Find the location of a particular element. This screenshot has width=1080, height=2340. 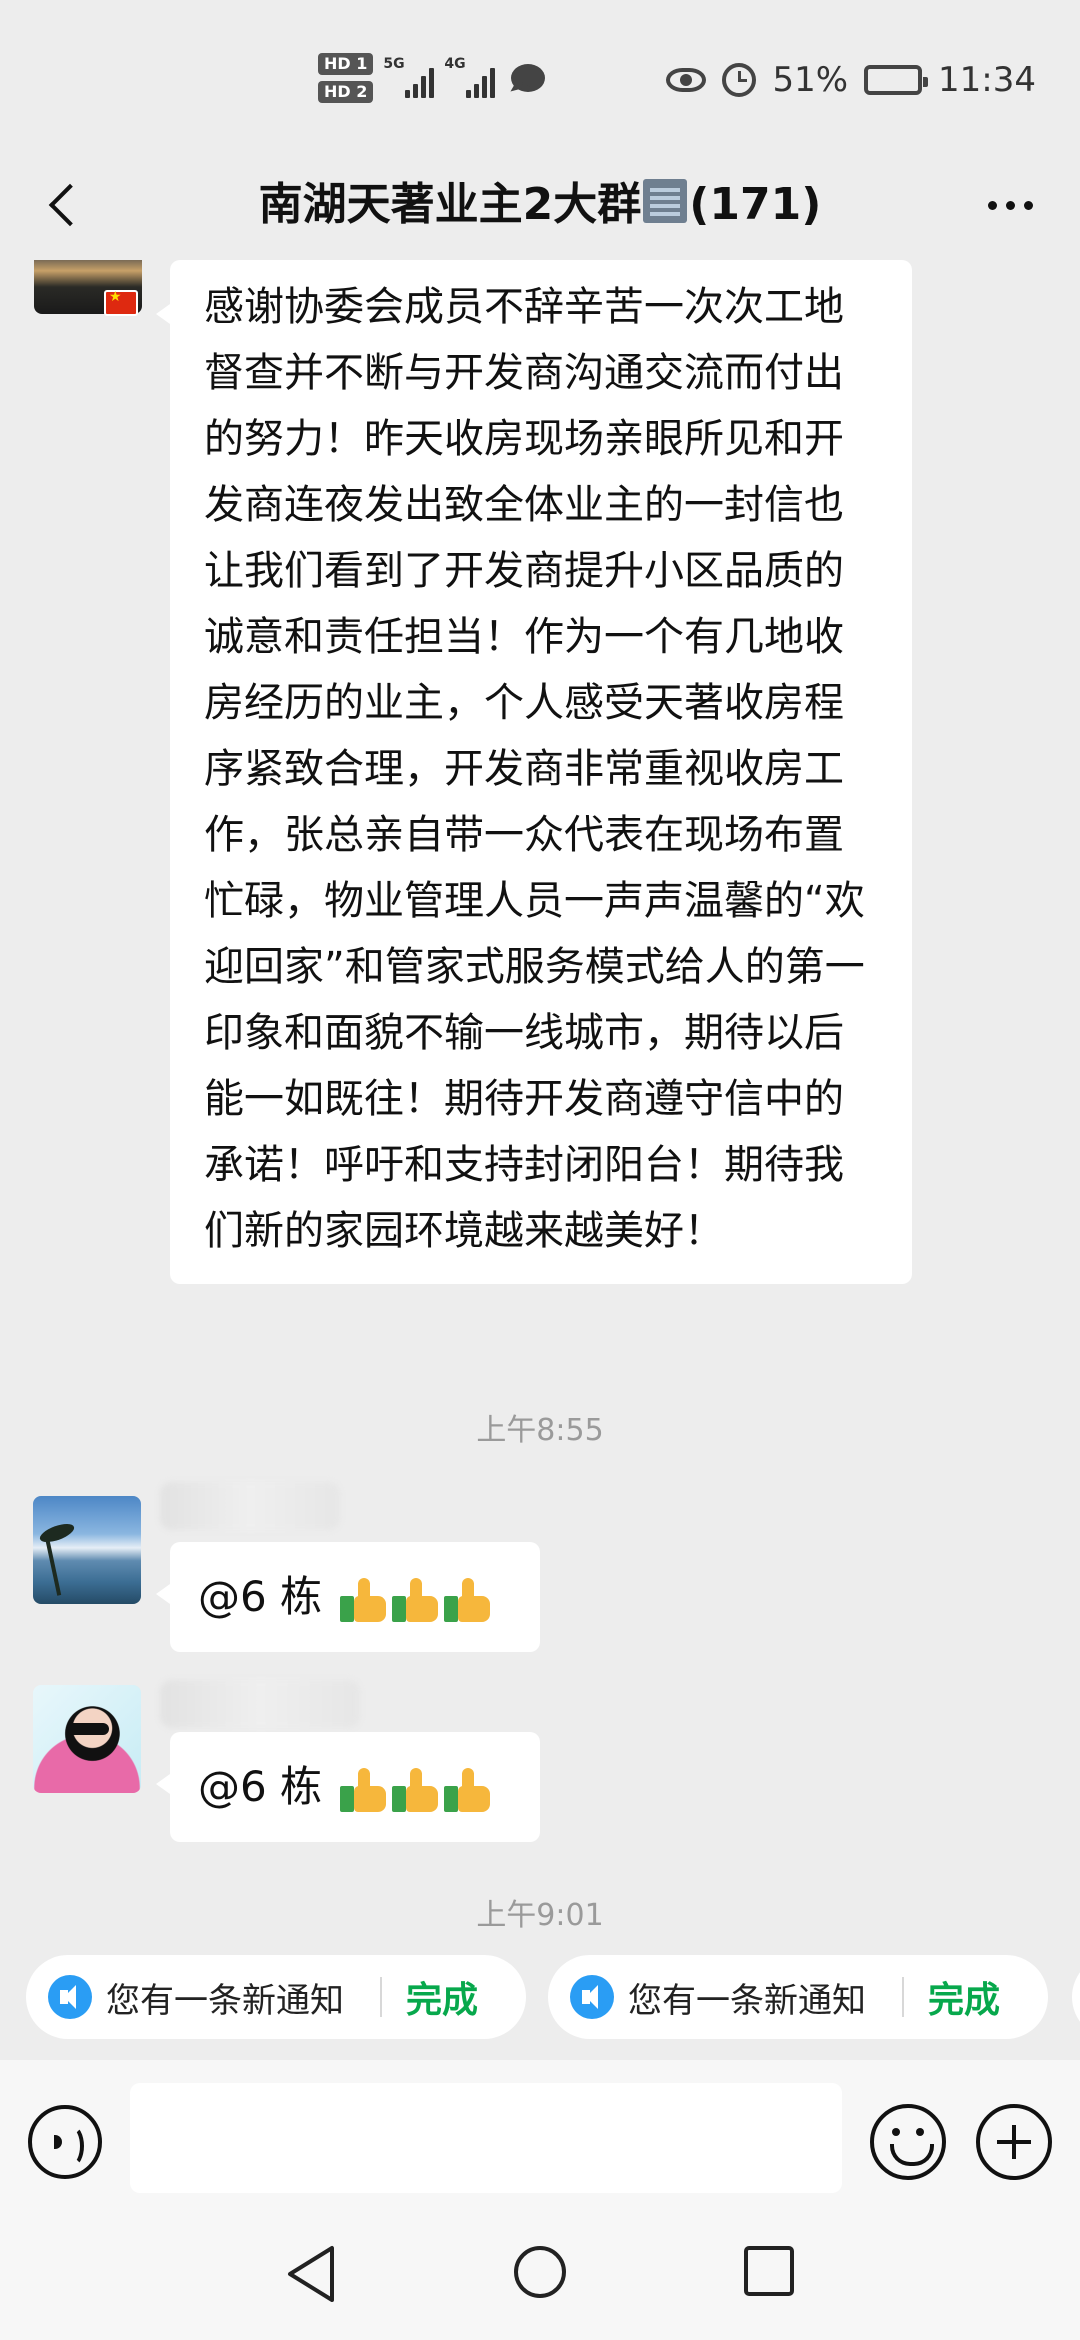

status-bar: HD 1 HD 2 5G 4G 51% 11:34 is located at coordinates (540, 75).